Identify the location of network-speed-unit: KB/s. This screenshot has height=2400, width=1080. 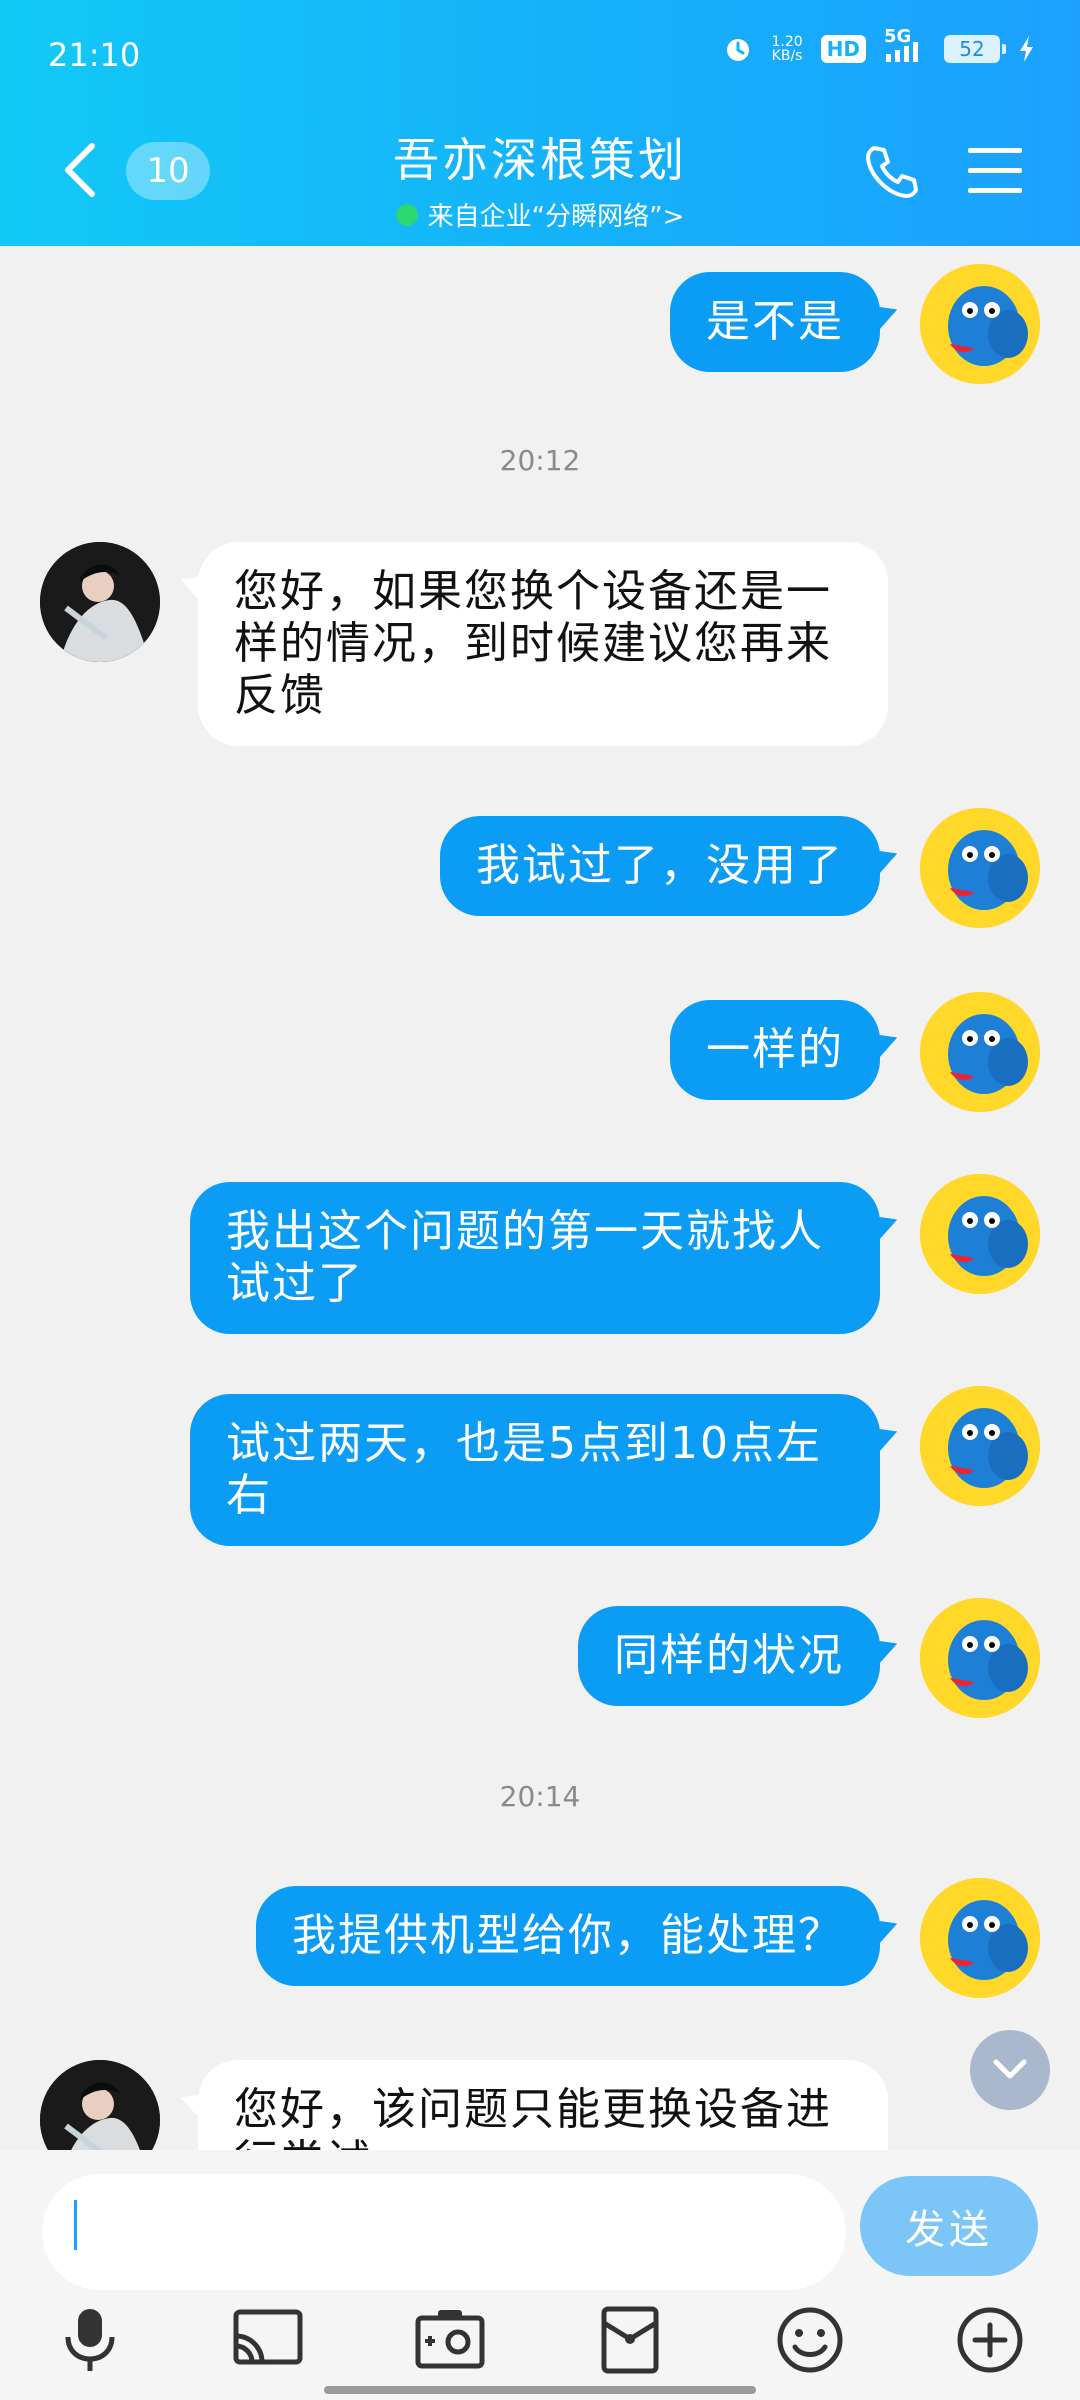
(787, 56).